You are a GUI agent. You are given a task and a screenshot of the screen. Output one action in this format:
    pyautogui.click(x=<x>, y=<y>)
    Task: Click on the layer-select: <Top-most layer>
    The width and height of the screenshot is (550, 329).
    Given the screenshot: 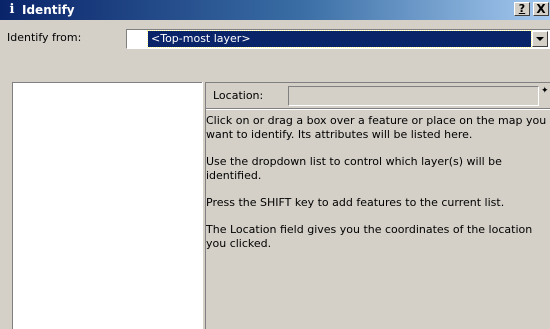 What is the action you would take?
    pyautogui.click(x=338, y=39)
    